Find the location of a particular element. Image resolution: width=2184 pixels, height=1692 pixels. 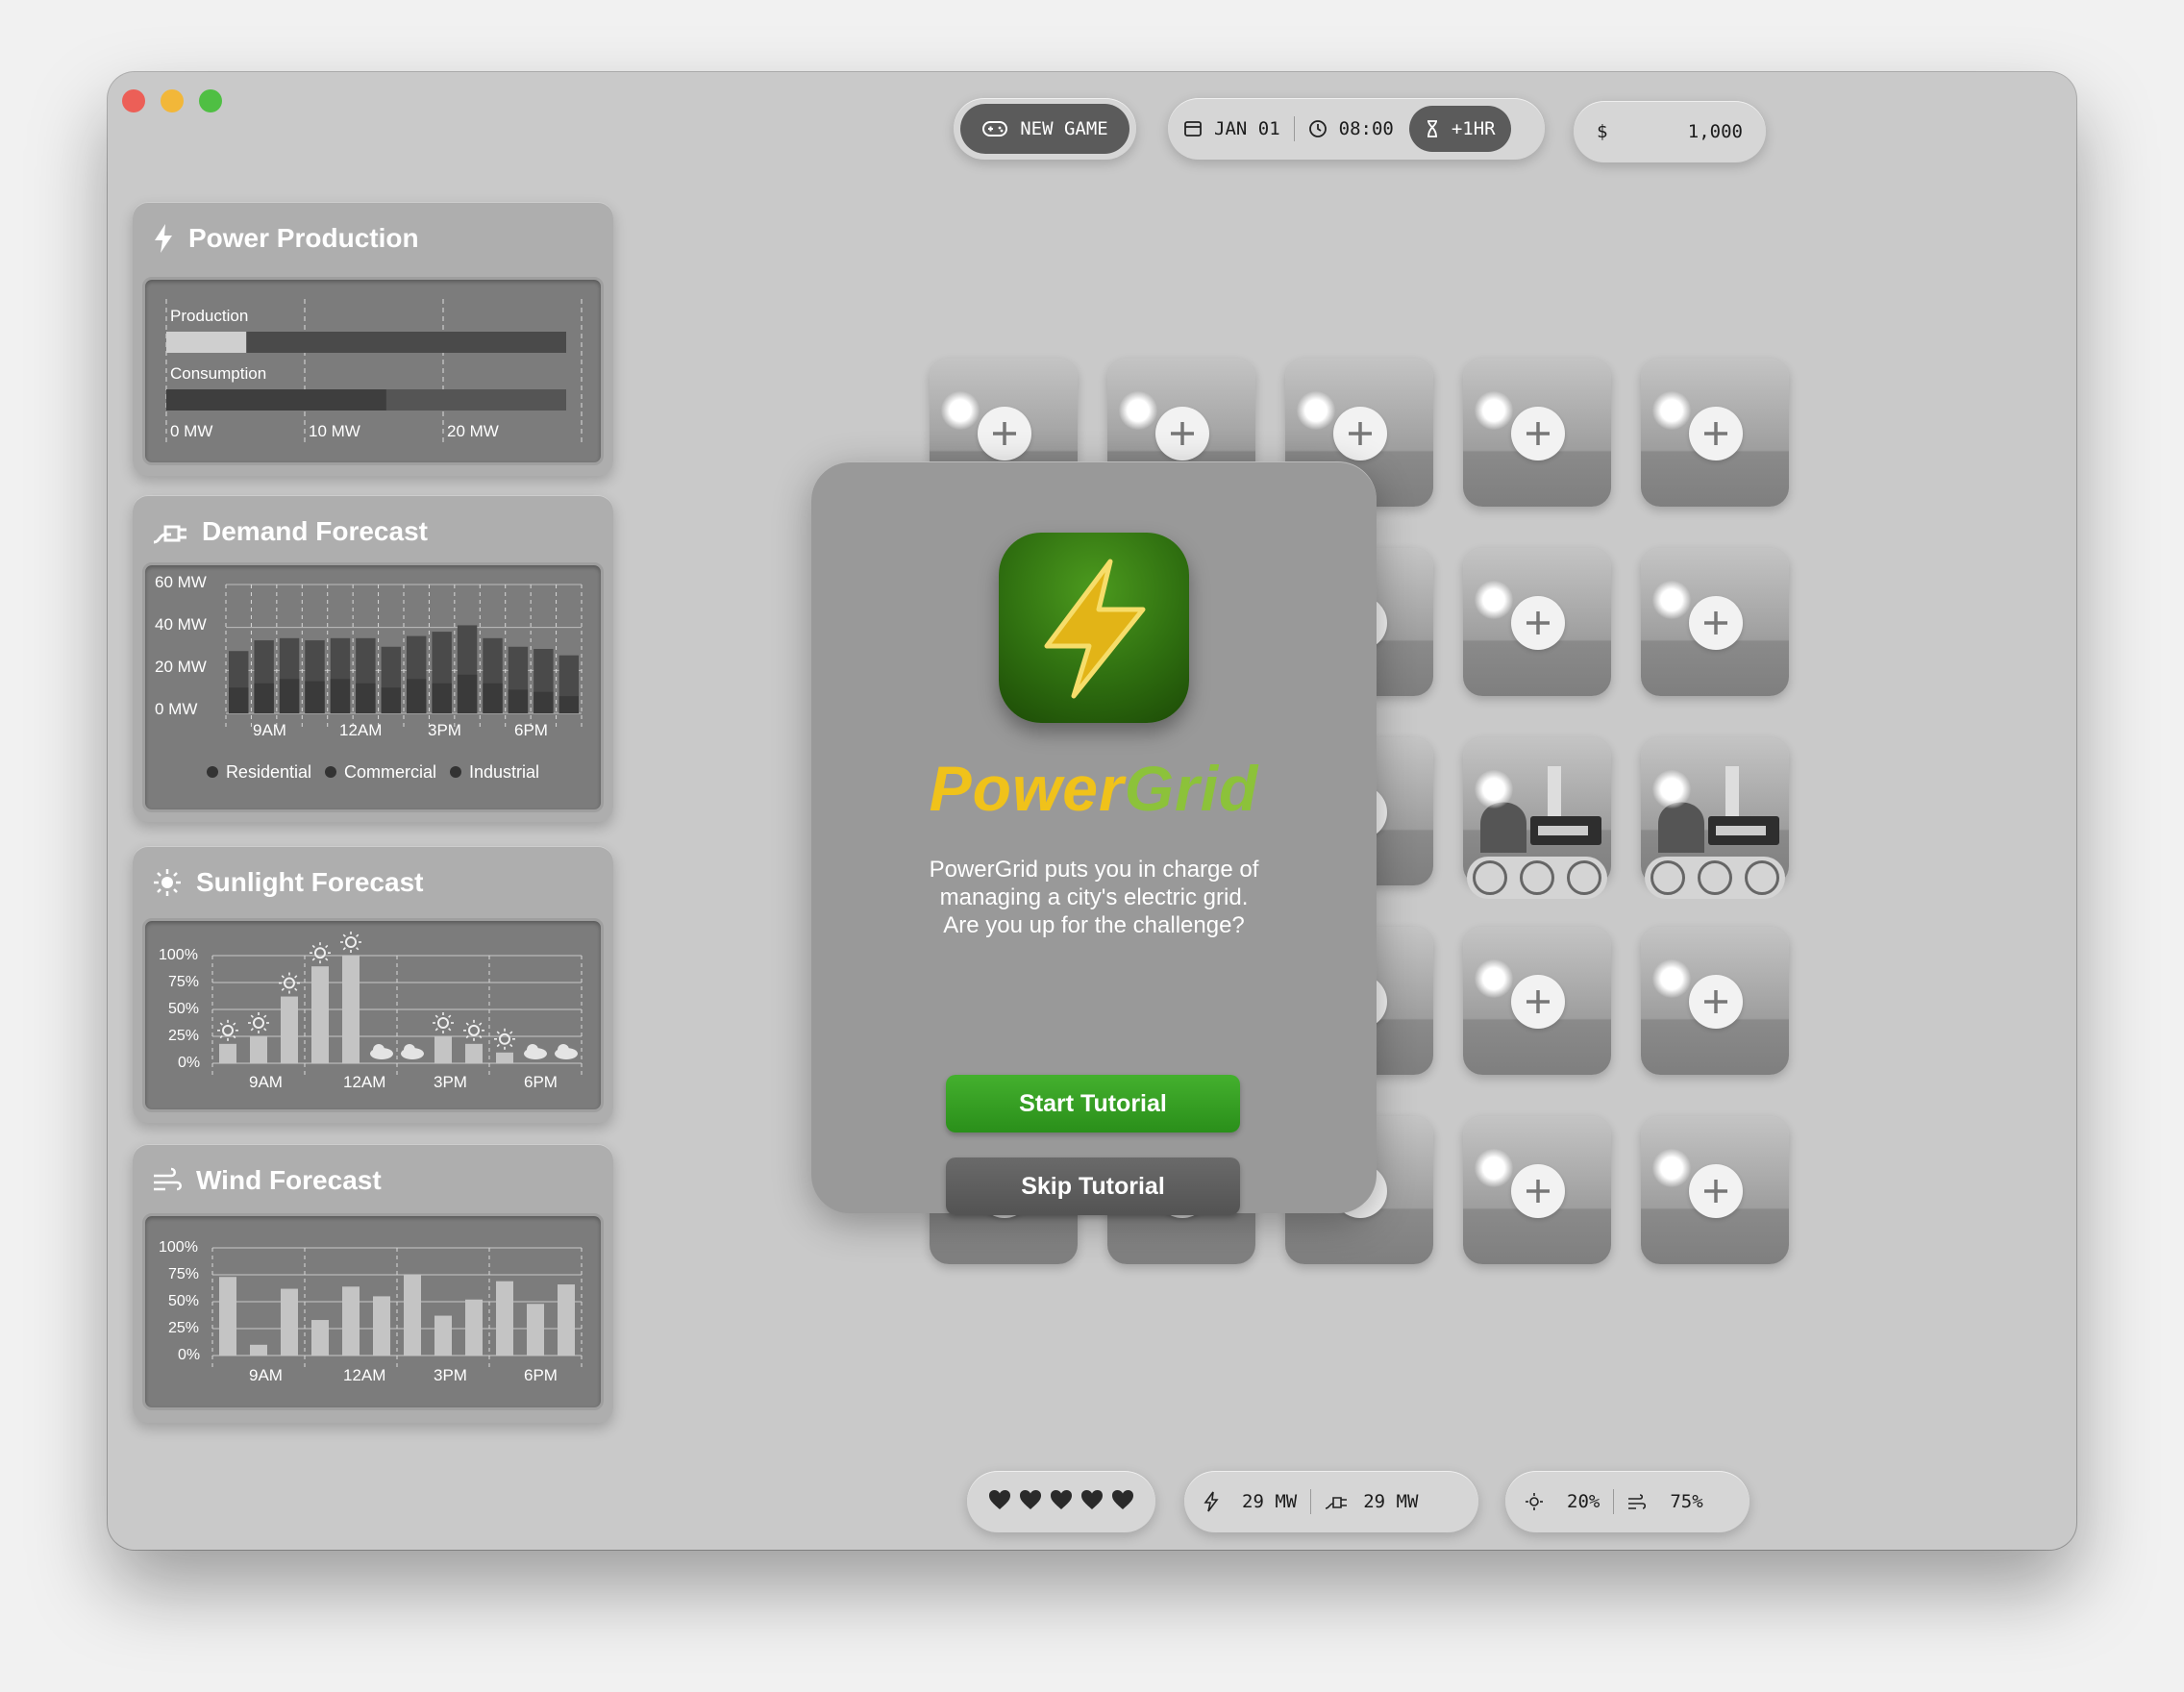

new-game-label: NEW GAME is located at coordinates (1064, 128).